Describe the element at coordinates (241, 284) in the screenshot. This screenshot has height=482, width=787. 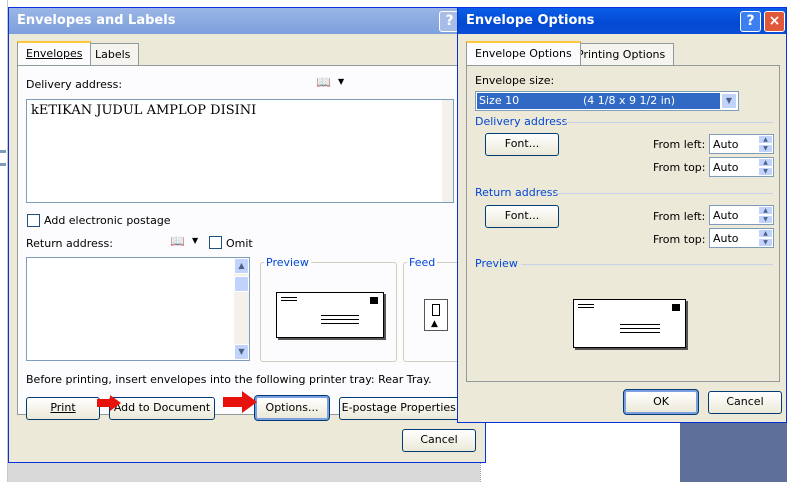
I see `scroll-thumb` at that location.